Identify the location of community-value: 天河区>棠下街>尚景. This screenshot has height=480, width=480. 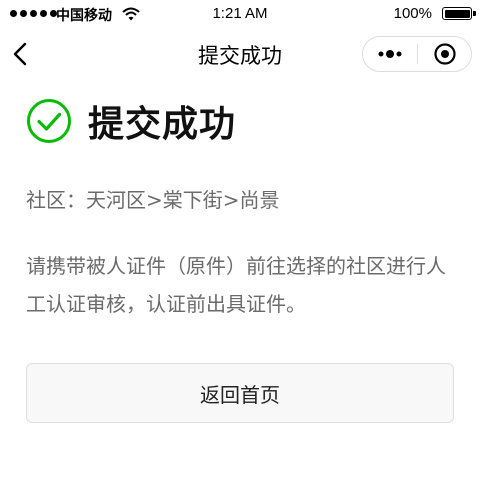
(183, 200).